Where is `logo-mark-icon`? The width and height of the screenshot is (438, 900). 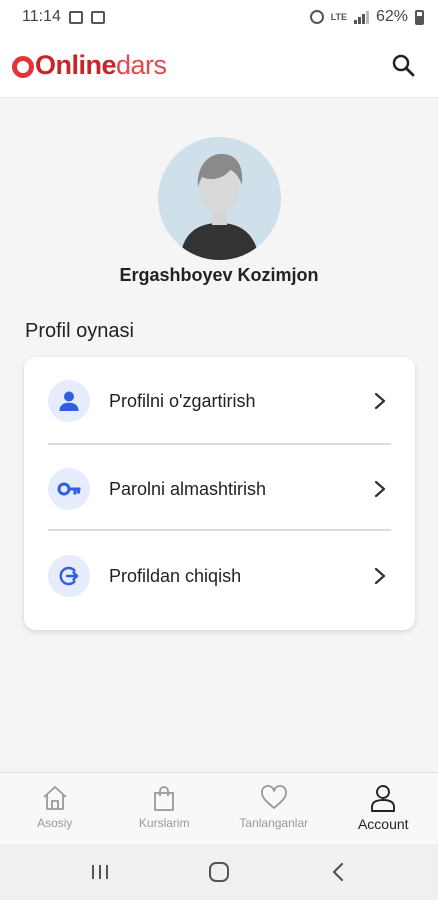
logo-mark-icon is located at coordinates (23, 66).